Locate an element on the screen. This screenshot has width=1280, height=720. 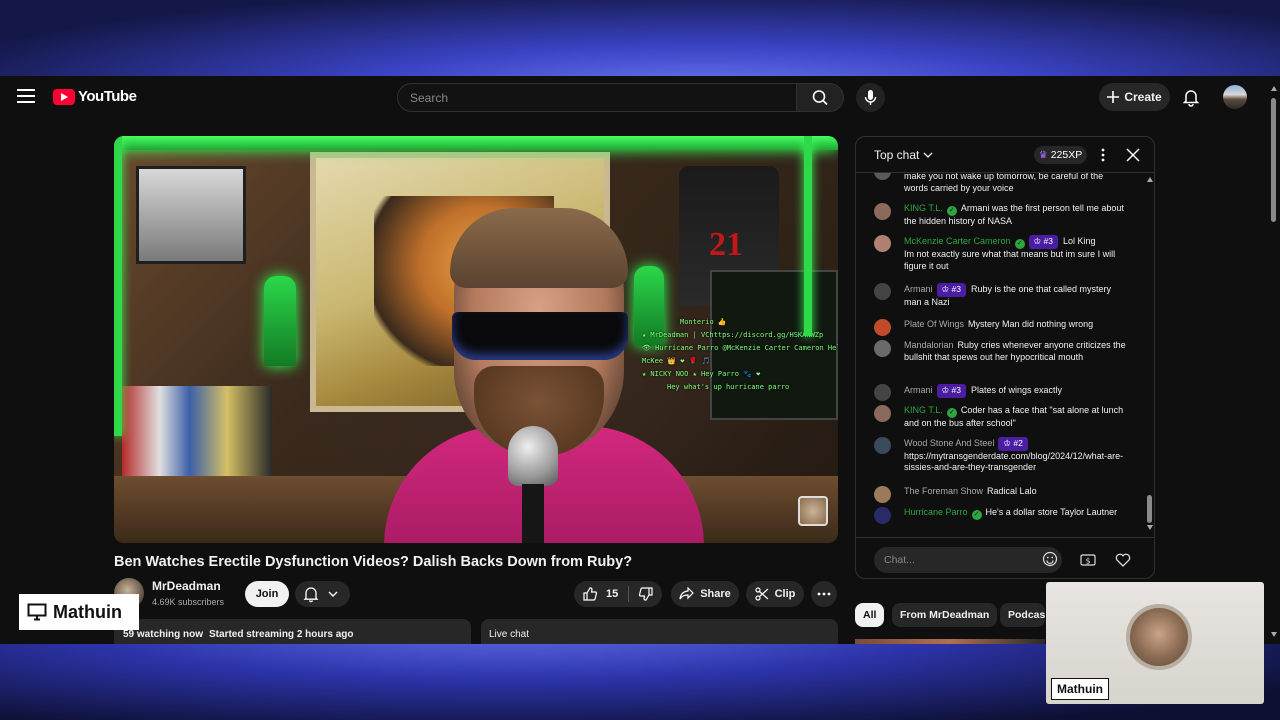
desktop-background-top is located at coordinates (640, 38).